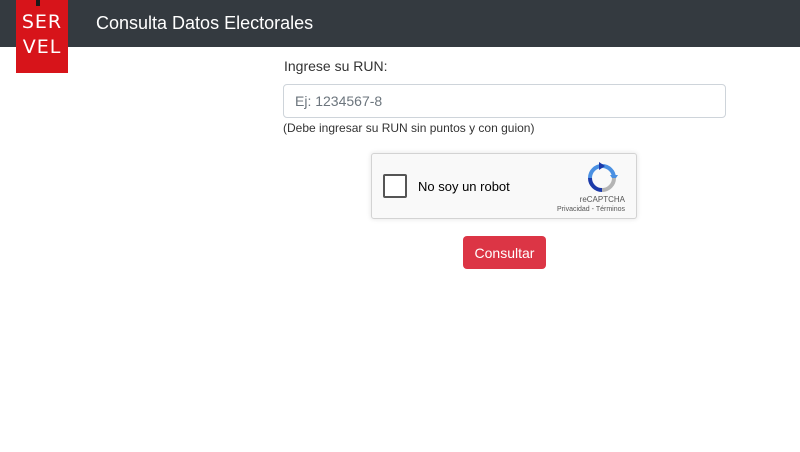  Describe the element at coordinates (42, 22) in the screenshot. I see `logo-text-top: SER` at that location.